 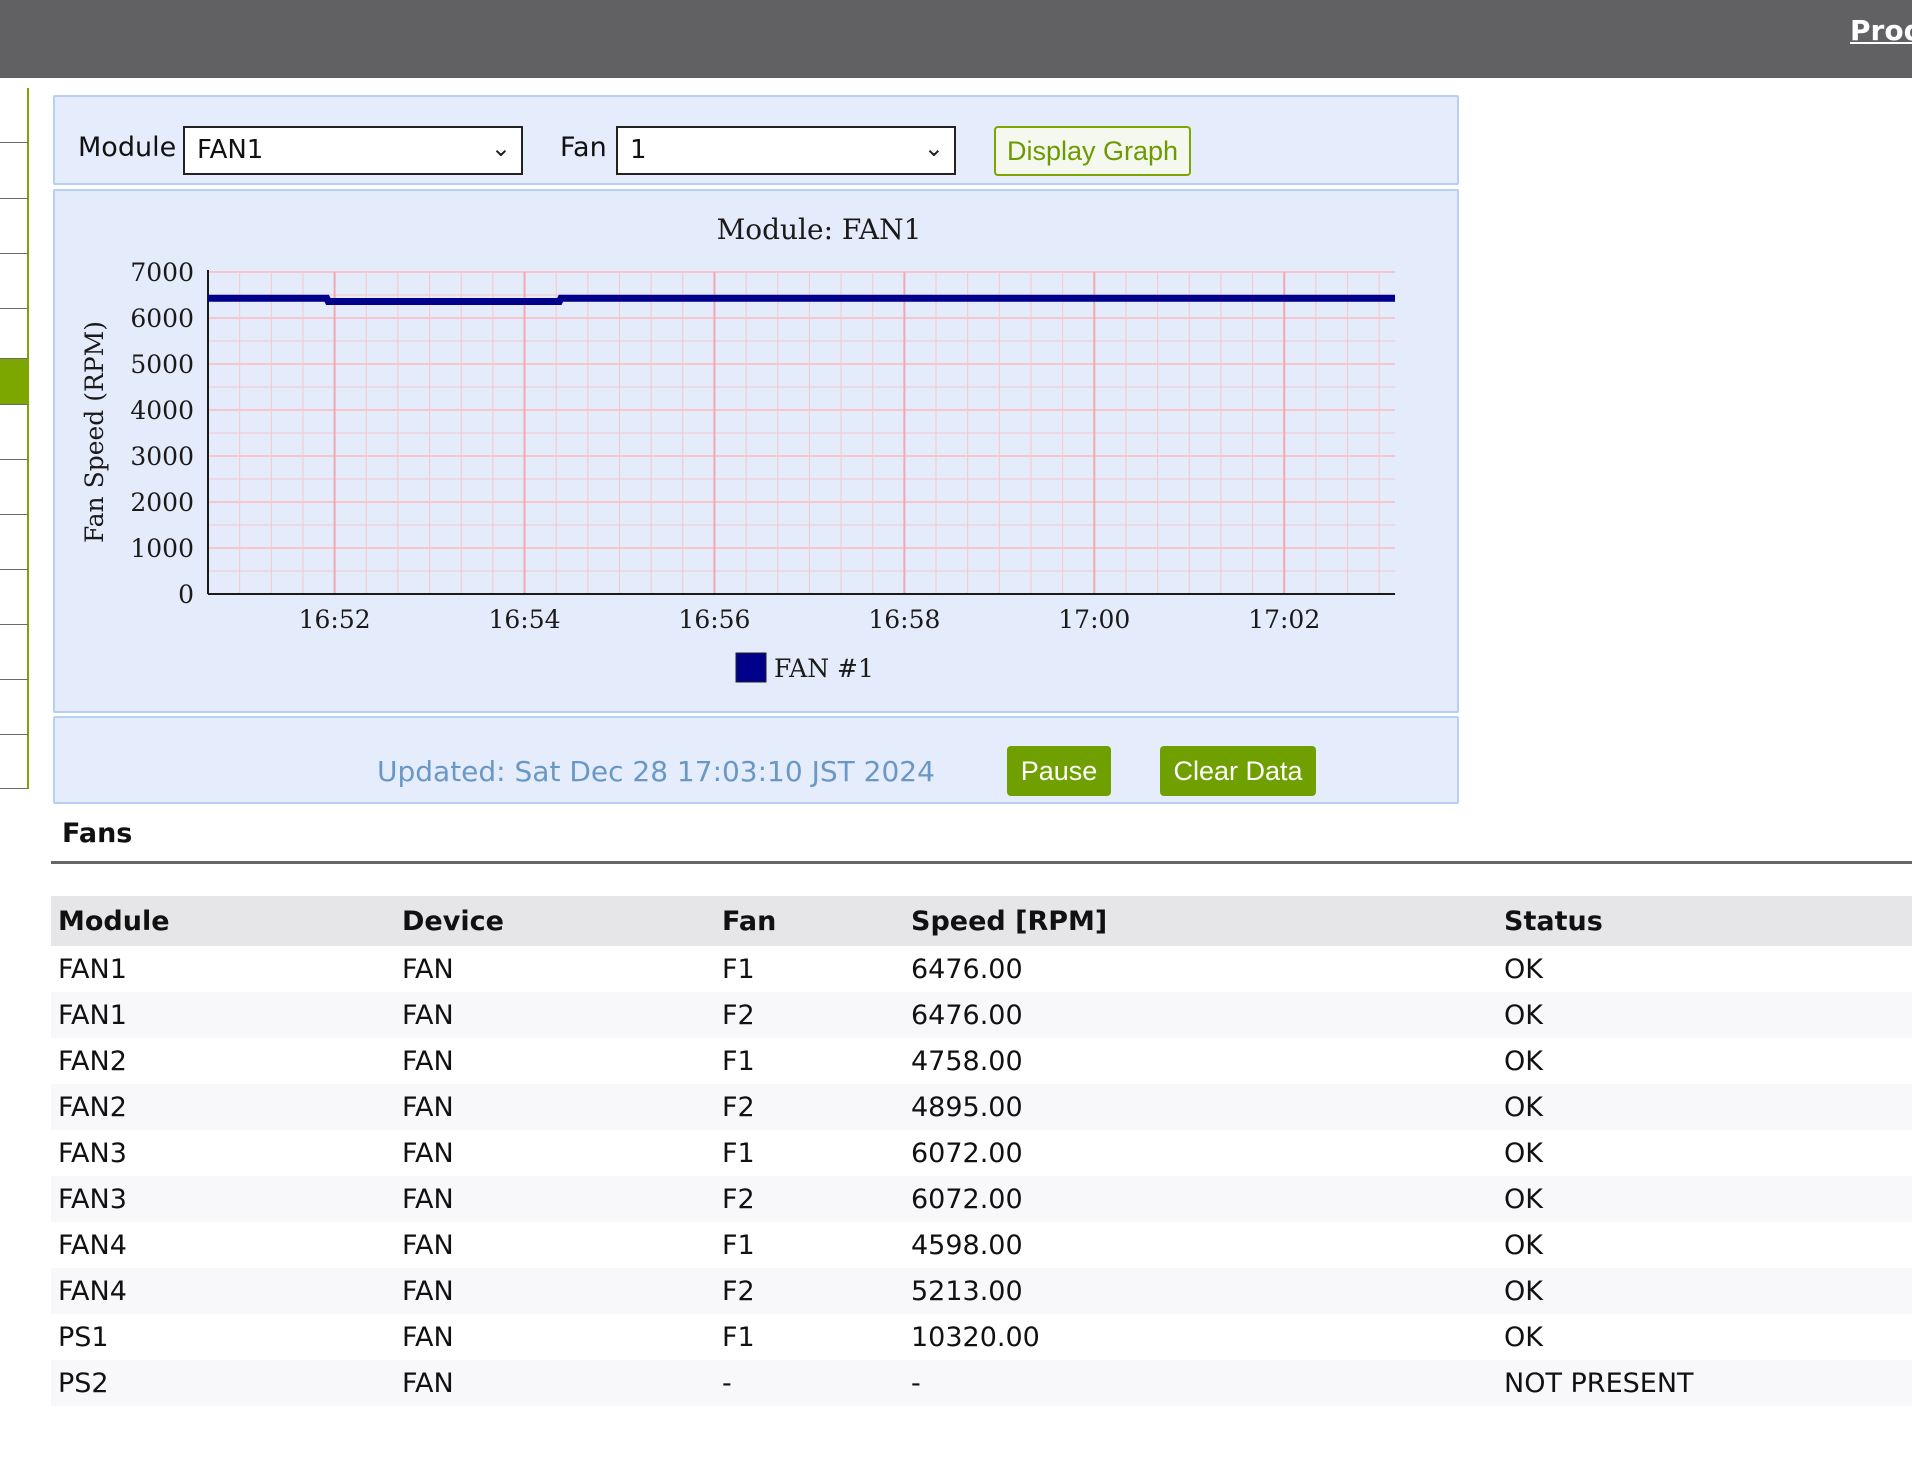 I want to click on clear-data-button: Clear Data, so click(x=1238, y=771).